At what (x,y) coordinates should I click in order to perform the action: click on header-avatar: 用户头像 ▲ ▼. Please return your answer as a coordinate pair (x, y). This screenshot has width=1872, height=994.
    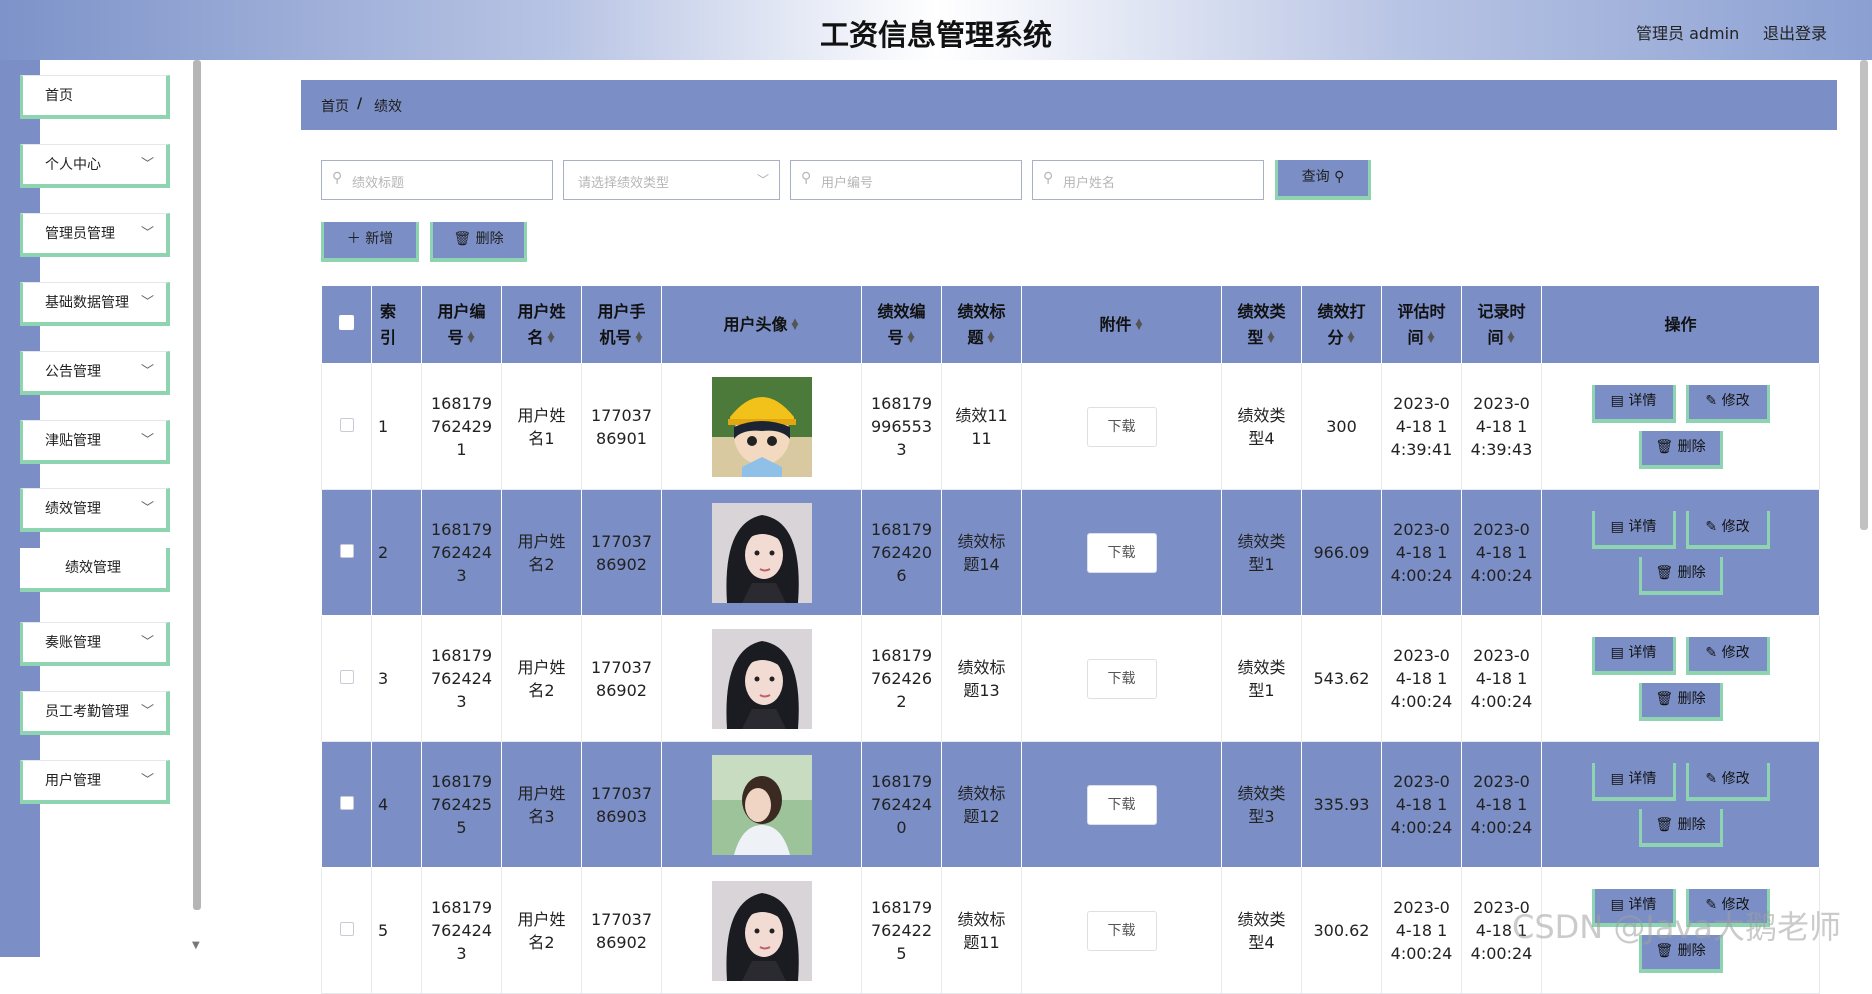
    Looking at the image, I should click on (761, 324).